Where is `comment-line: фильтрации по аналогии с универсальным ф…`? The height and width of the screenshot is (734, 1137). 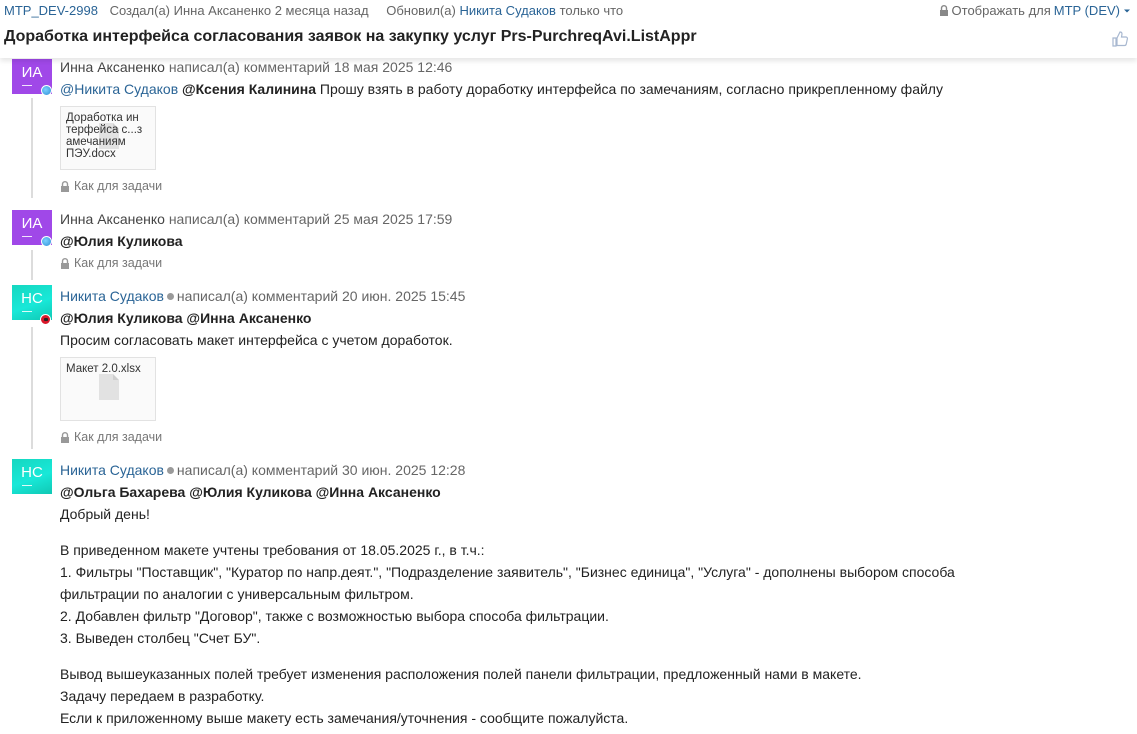
comment-line: фильтрации по аналогии с универсальным ф… is located at coordinates (237, 594).